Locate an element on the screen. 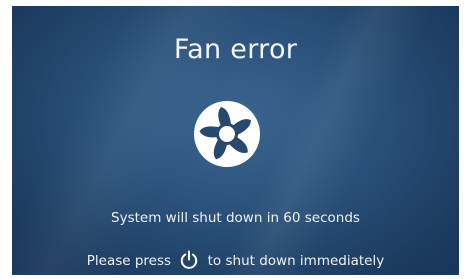  shutdown-prompt: Please press to shut down immediately is located at coordinates (235, 260).